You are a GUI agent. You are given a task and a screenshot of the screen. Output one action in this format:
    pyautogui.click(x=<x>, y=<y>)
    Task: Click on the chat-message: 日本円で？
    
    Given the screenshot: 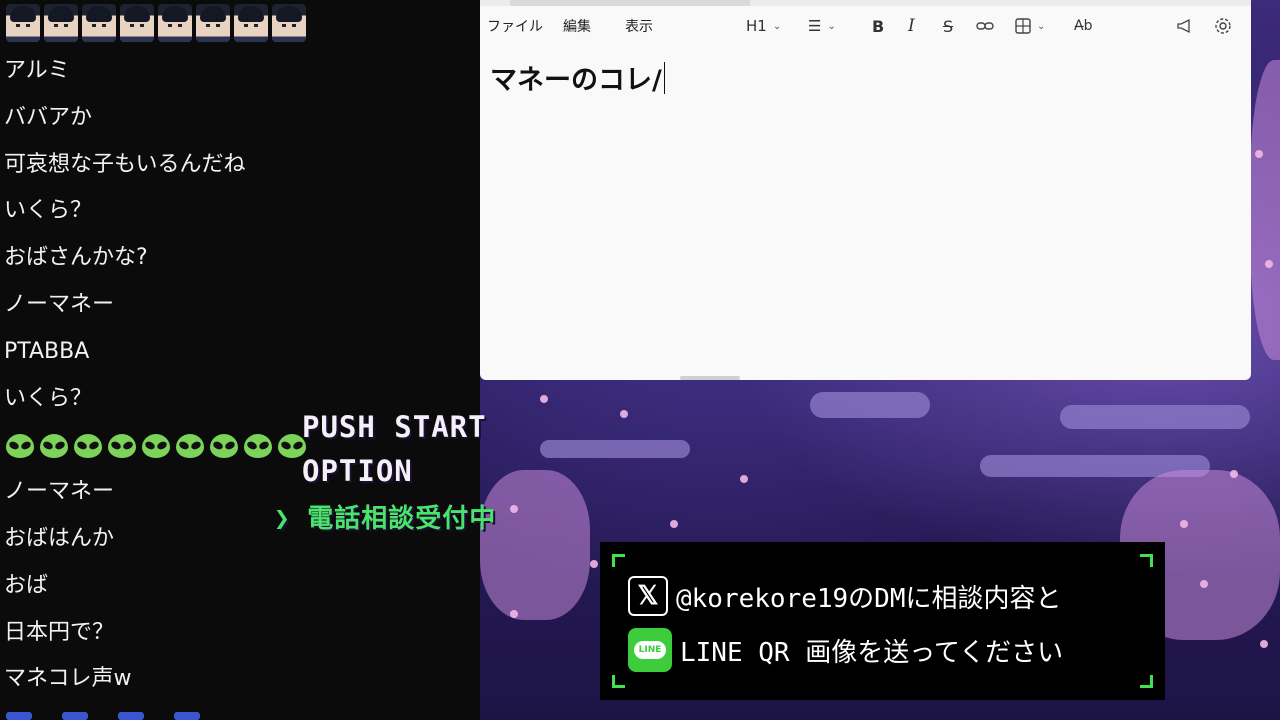 What is the action you would take?
    pyautogui.click(x=59, y=632)
    